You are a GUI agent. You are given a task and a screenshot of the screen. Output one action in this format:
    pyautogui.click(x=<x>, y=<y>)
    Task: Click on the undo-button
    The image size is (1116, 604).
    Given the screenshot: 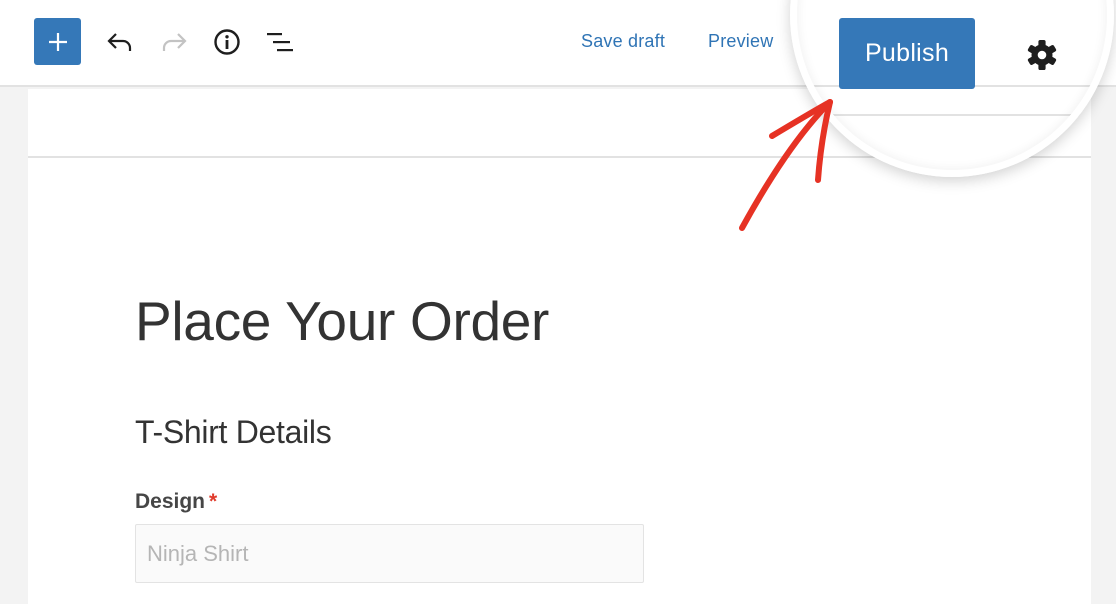 What is the action you would take?
    pyautogui.click(x=120, y=42)
    